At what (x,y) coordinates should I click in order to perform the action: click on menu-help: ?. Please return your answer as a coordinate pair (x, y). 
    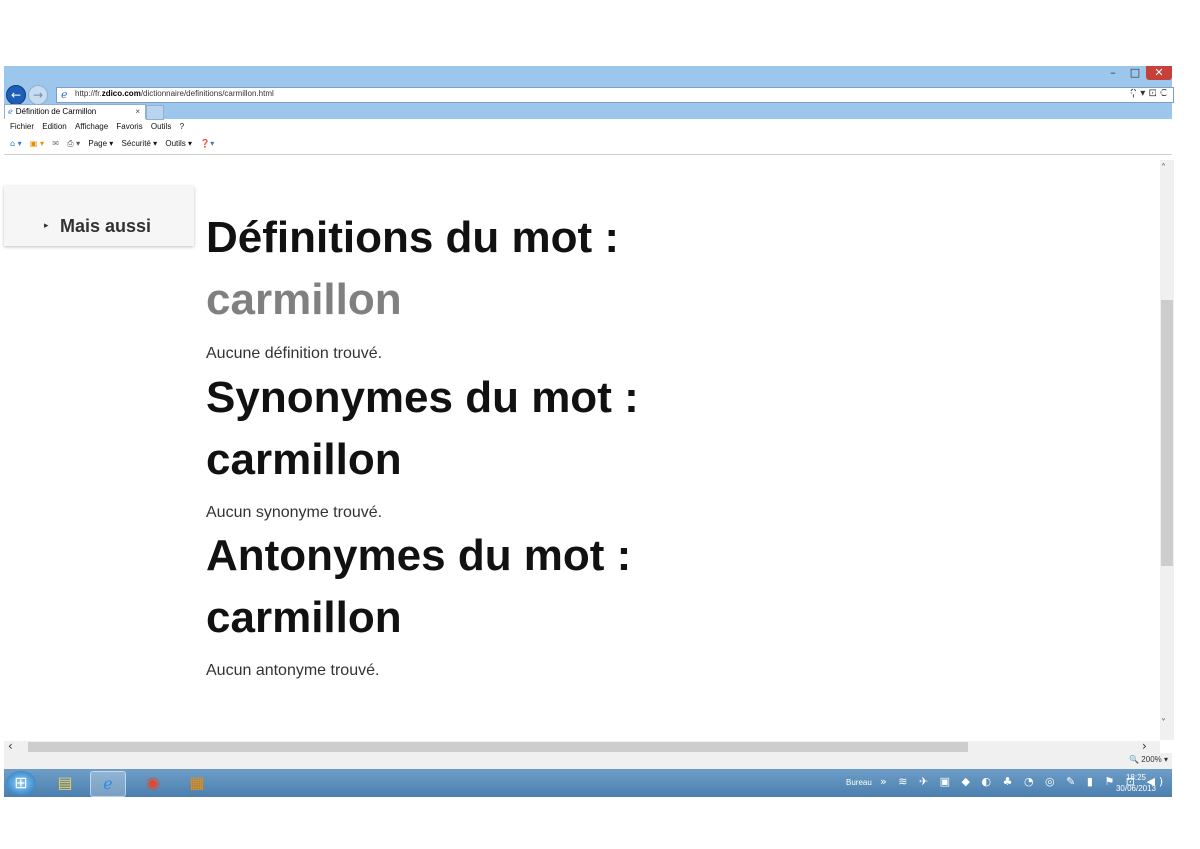
    Looking at the image, I should click on (182, 126).